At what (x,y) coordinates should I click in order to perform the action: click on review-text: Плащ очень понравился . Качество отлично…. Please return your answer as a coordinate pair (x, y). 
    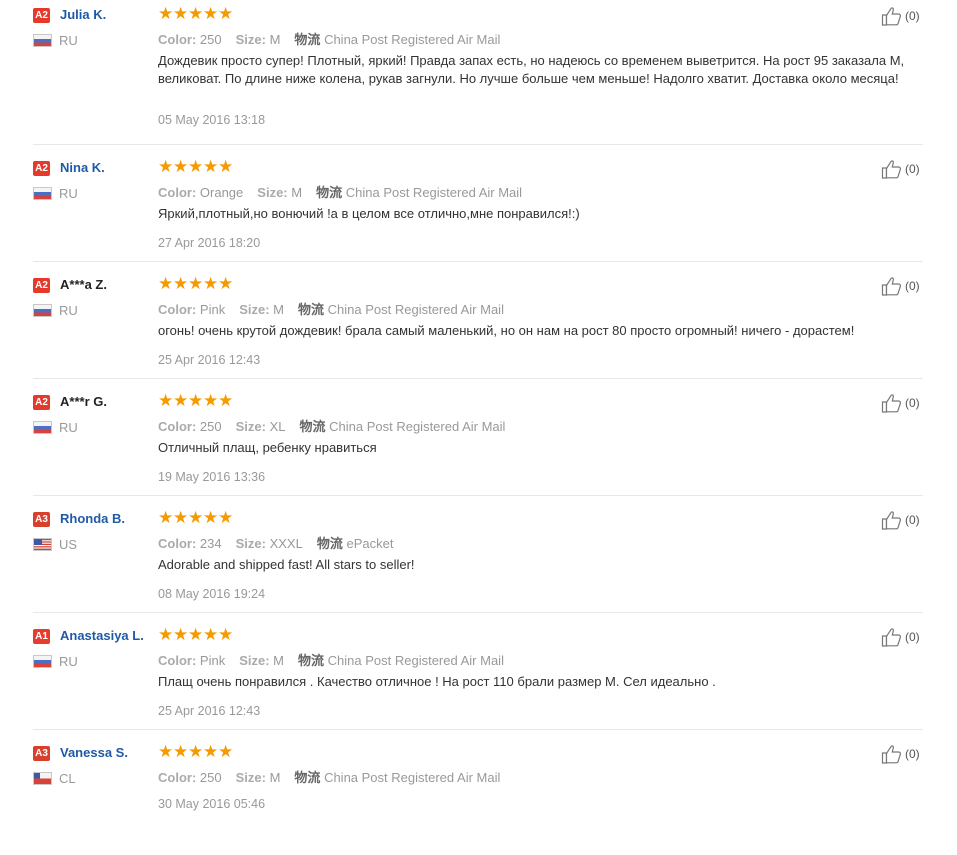
    Looking at the image, I should click on (437, 681).